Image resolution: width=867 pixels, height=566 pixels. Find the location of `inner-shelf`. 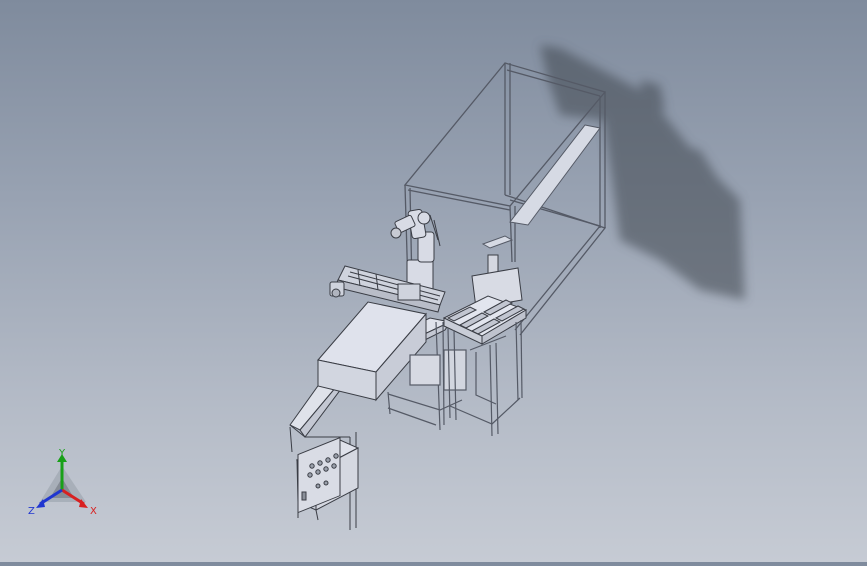

inner-shelf is located at coordinates (541, 186).